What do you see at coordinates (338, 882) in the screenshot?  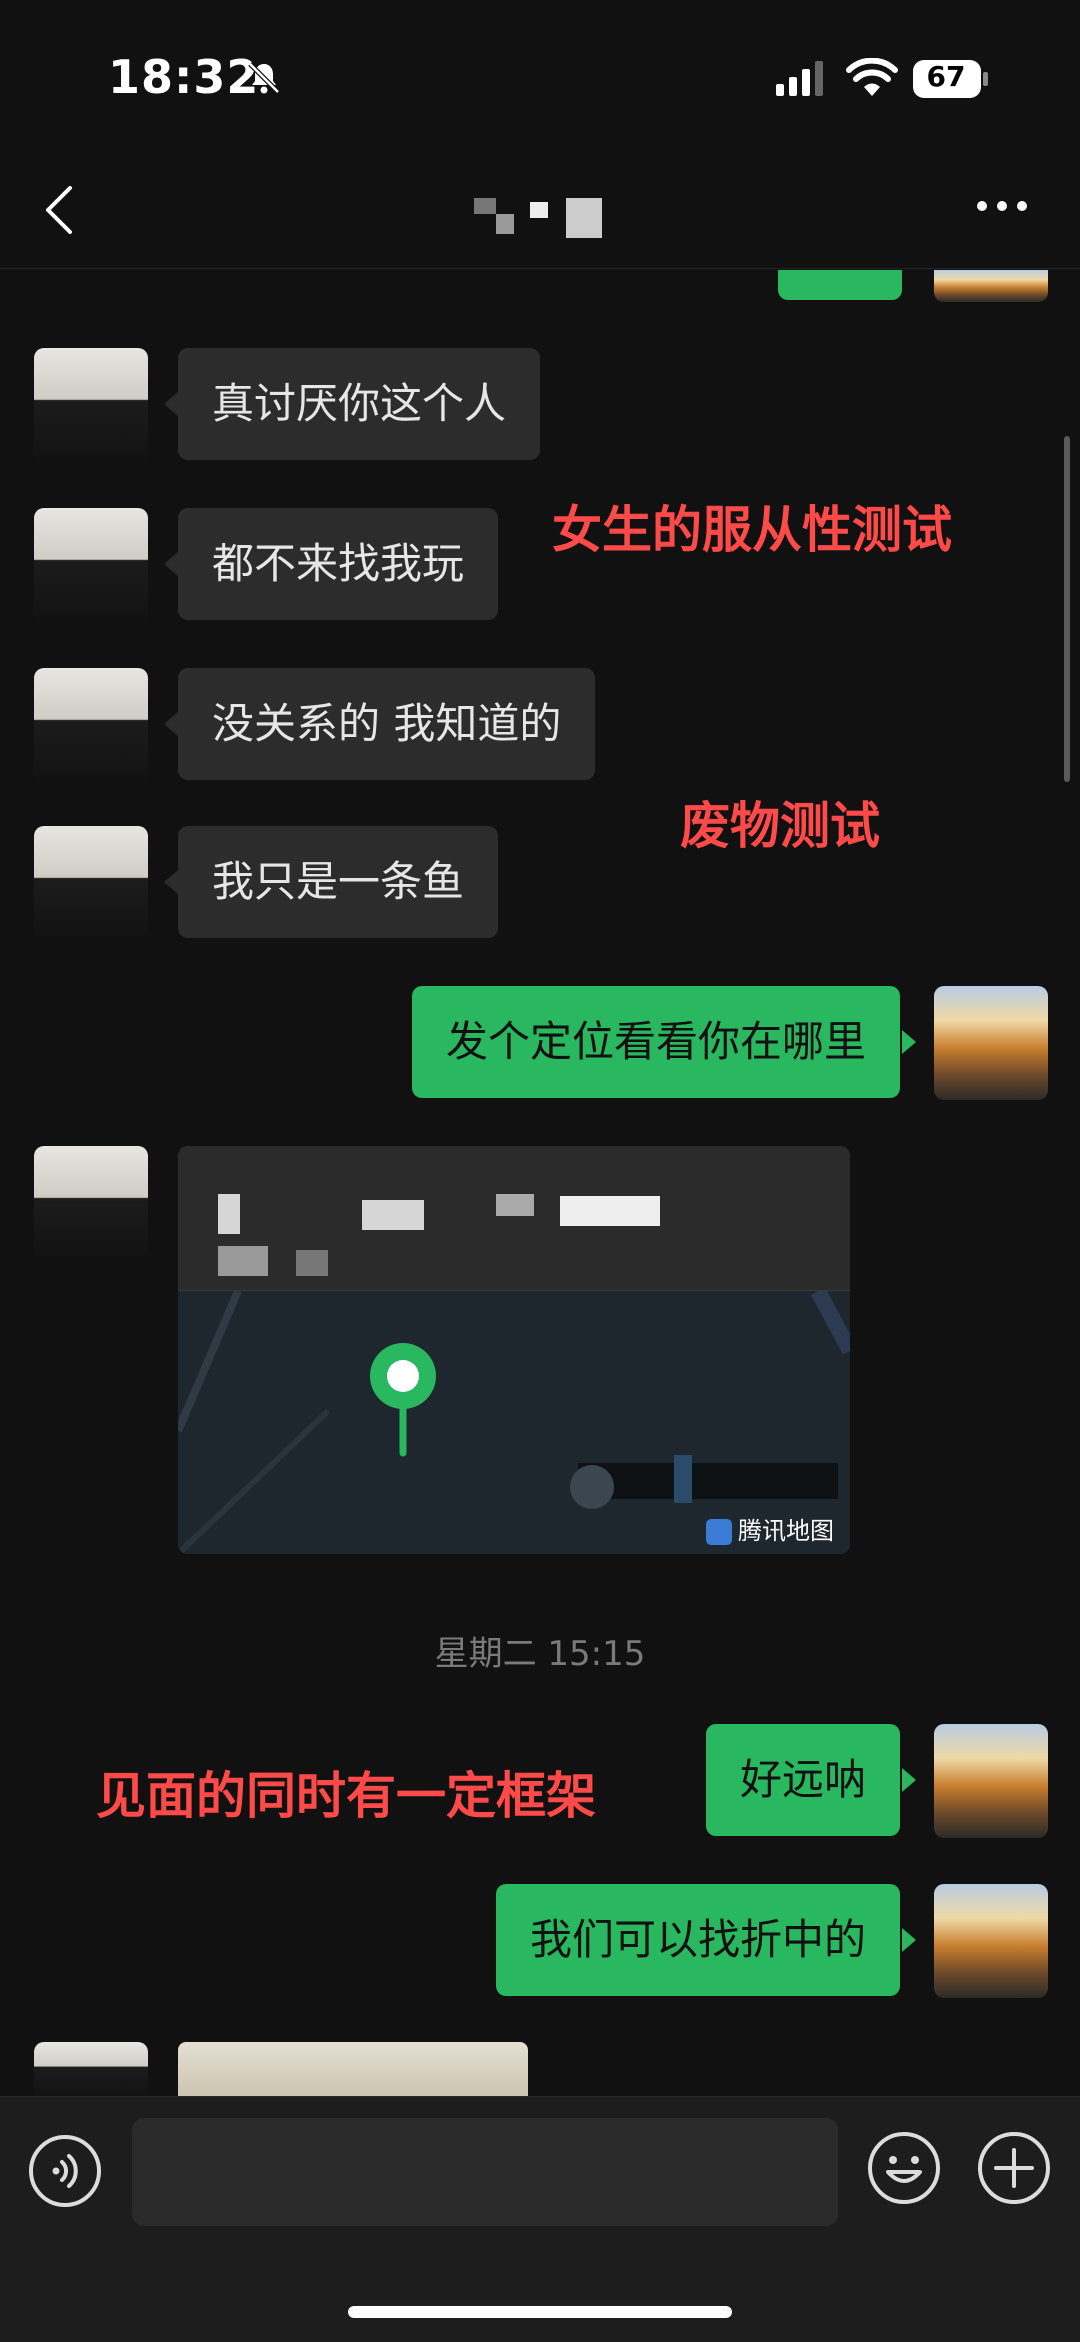 I see `message-bubble-incoming: 我只是一条鱼` at bounding box center [338, 882].